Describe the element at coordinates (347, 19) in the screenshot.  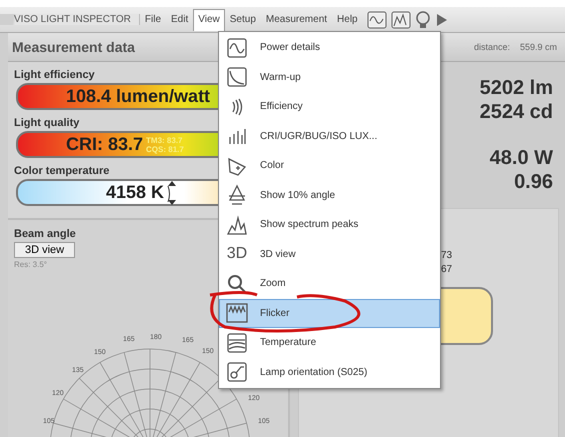
I see `menu-item: Help` at that location.